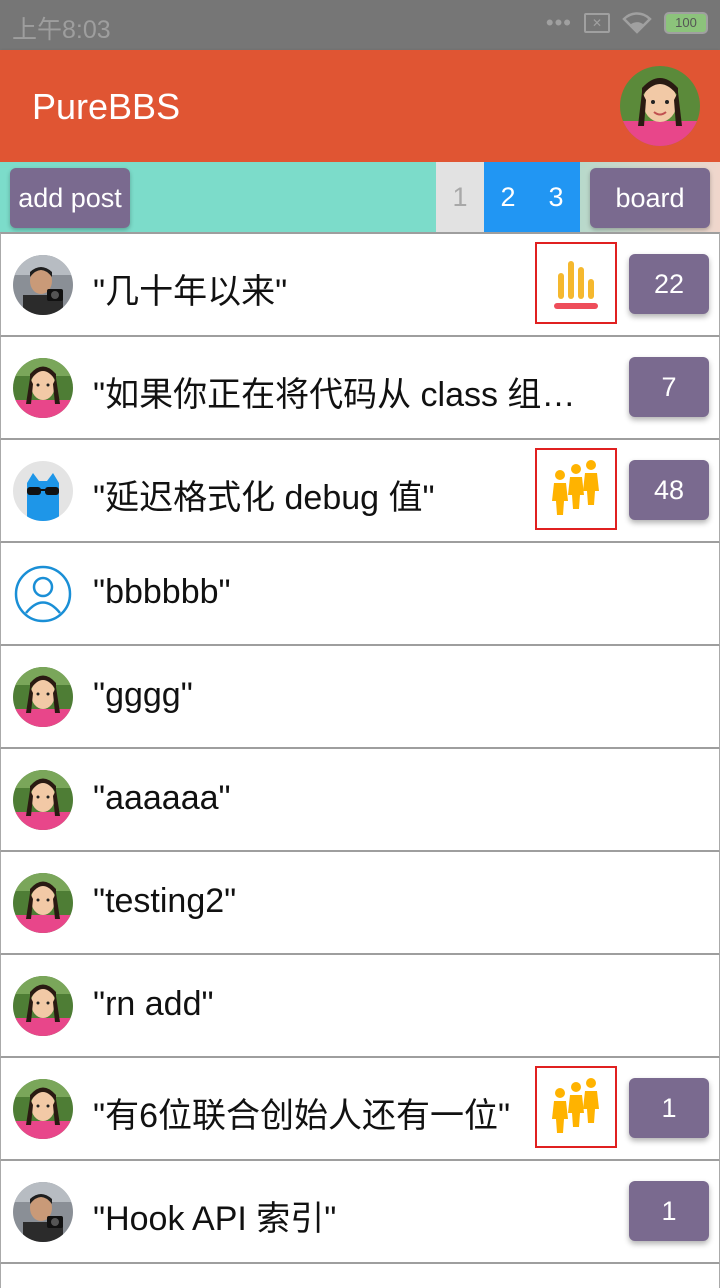 This screenshot has width=720, height=1288. I want to click on app-bar: PureBBS, so click(360, 106).